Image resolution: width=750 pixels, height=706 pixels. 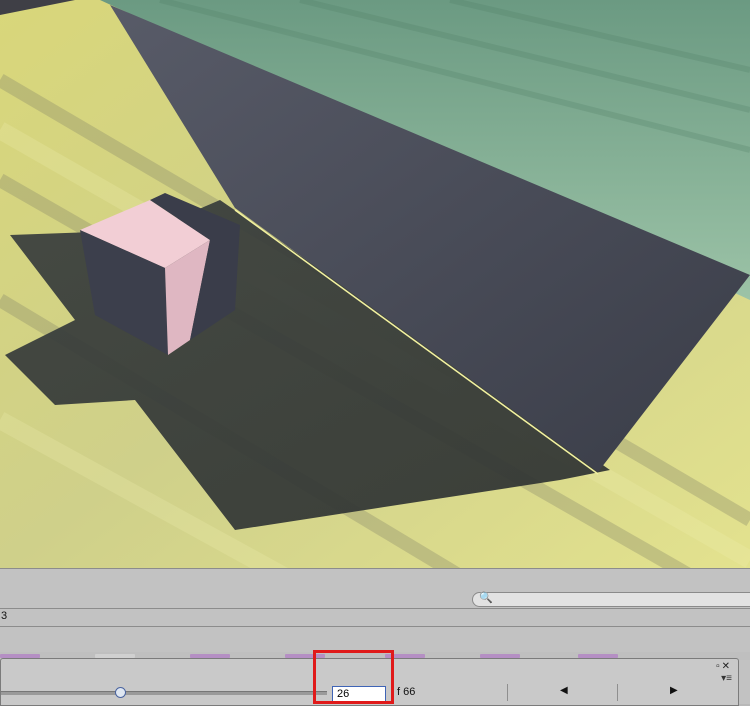 What do you see at coordinates (120, 692) in the screenshot?
I see `frame-slider-thumb` at bounding box center [120, 692].